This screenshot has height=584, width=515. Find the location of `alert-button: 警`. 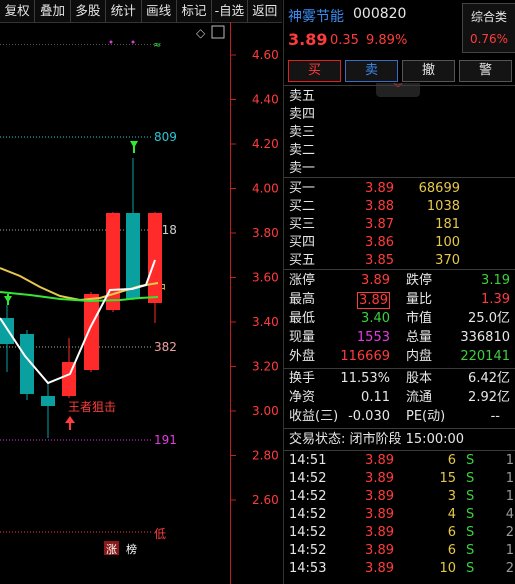

alert-button: 警 is located at coordinates (485, 71).